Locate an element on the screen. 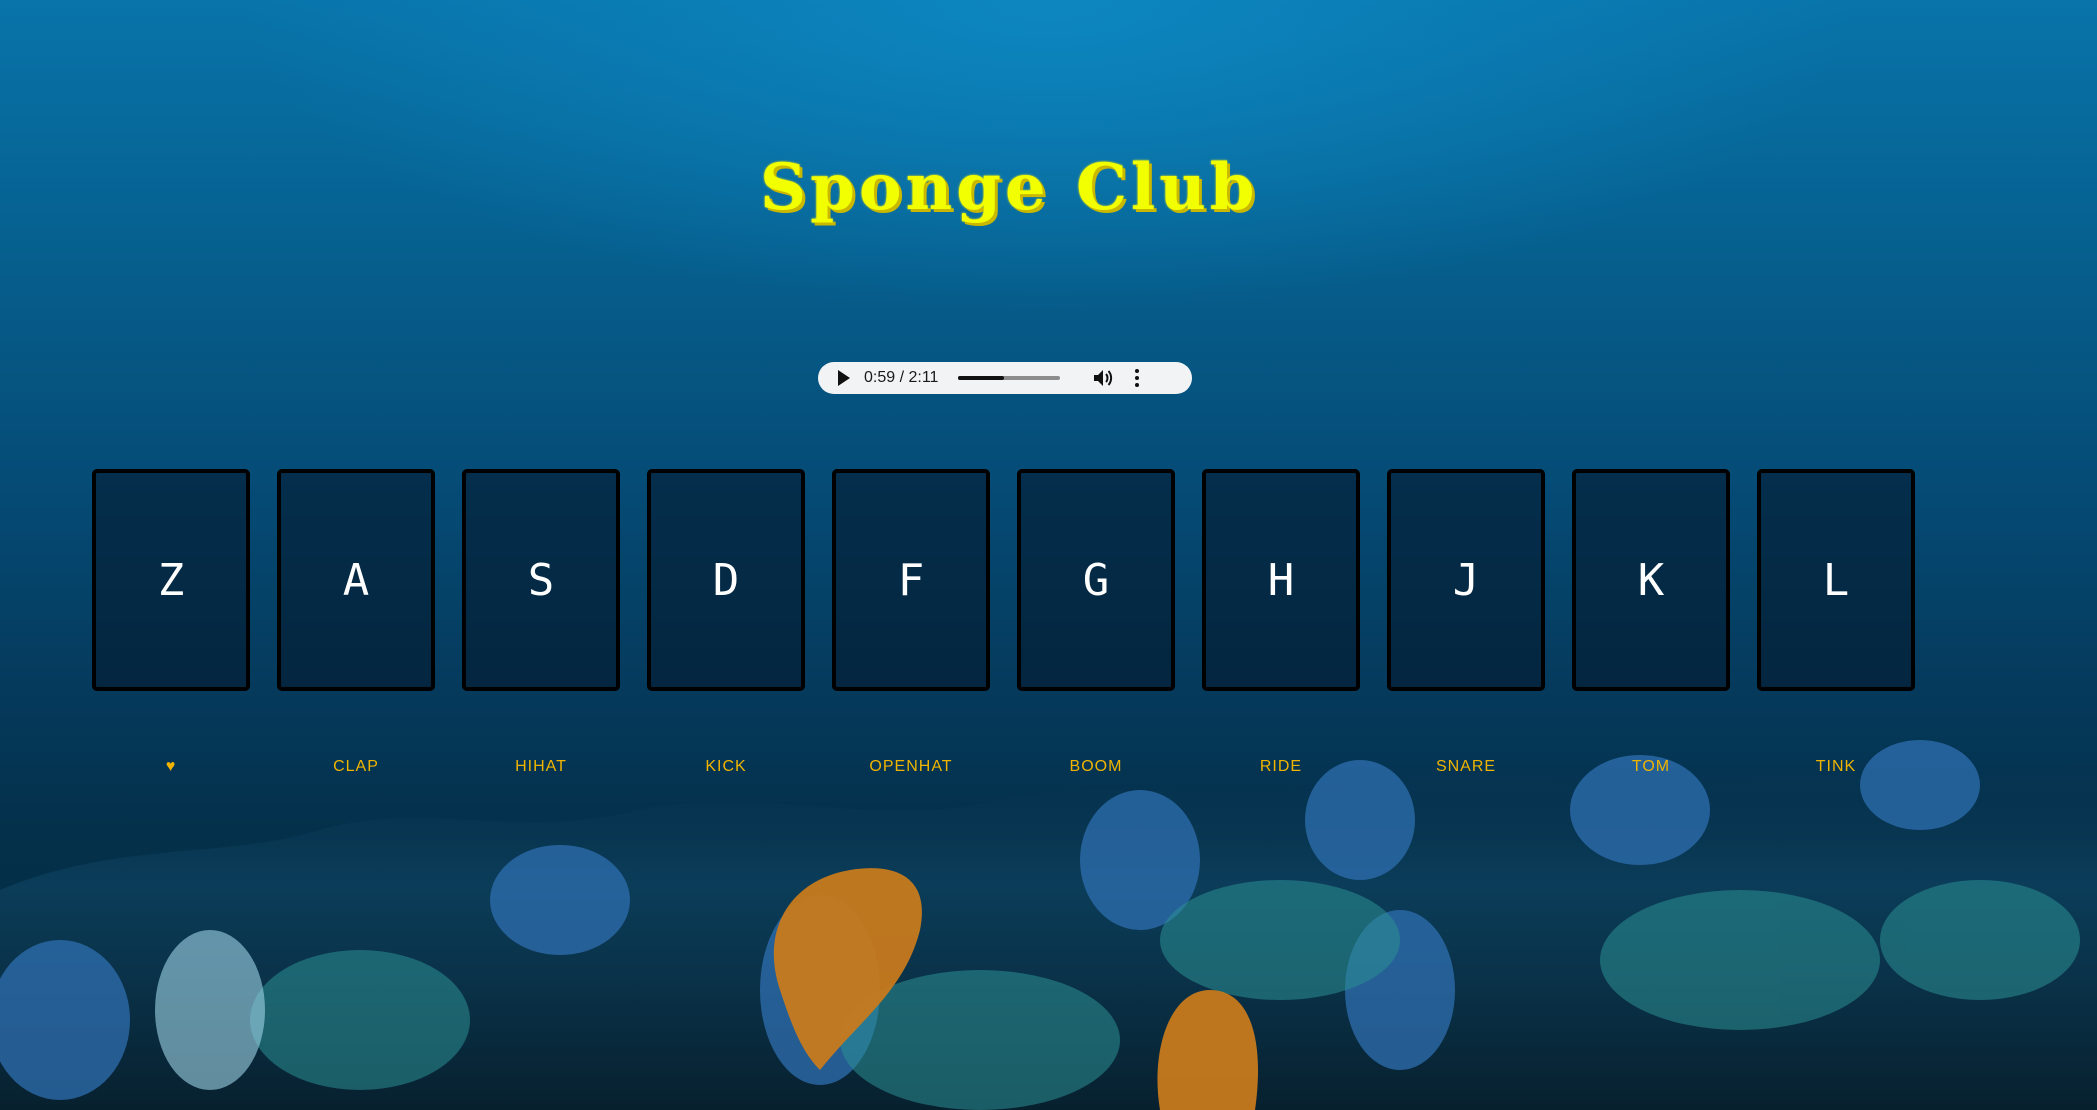 The height and width of the screenshot is (1110, 2097). drum-pad-h: H is located at coordinates (1281, 580).